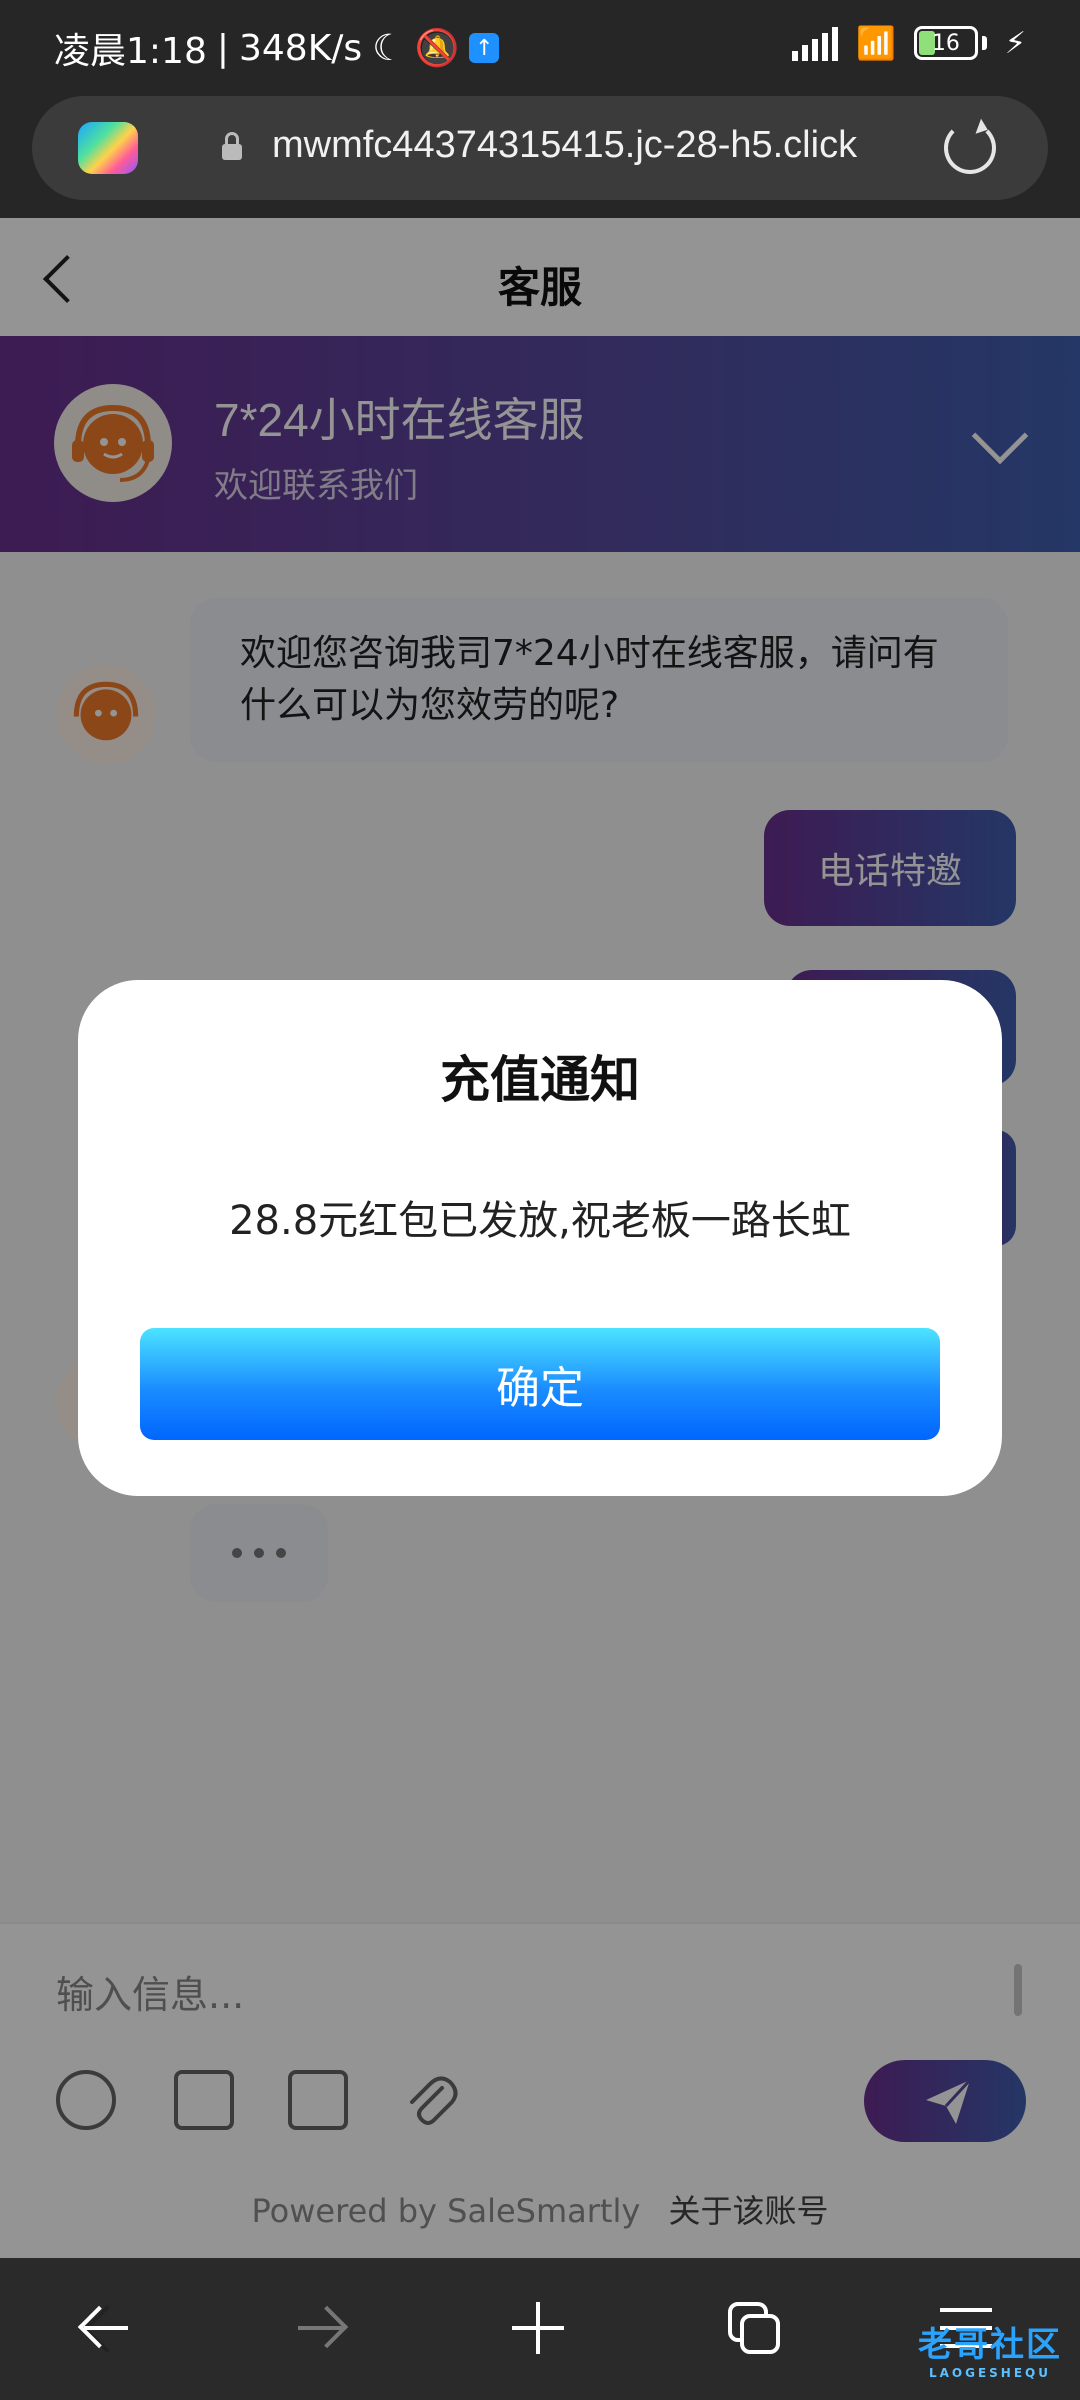  Describe the element at coordinates (107, 2328) in the screenshot. I see `nav-back-icon` at that location.